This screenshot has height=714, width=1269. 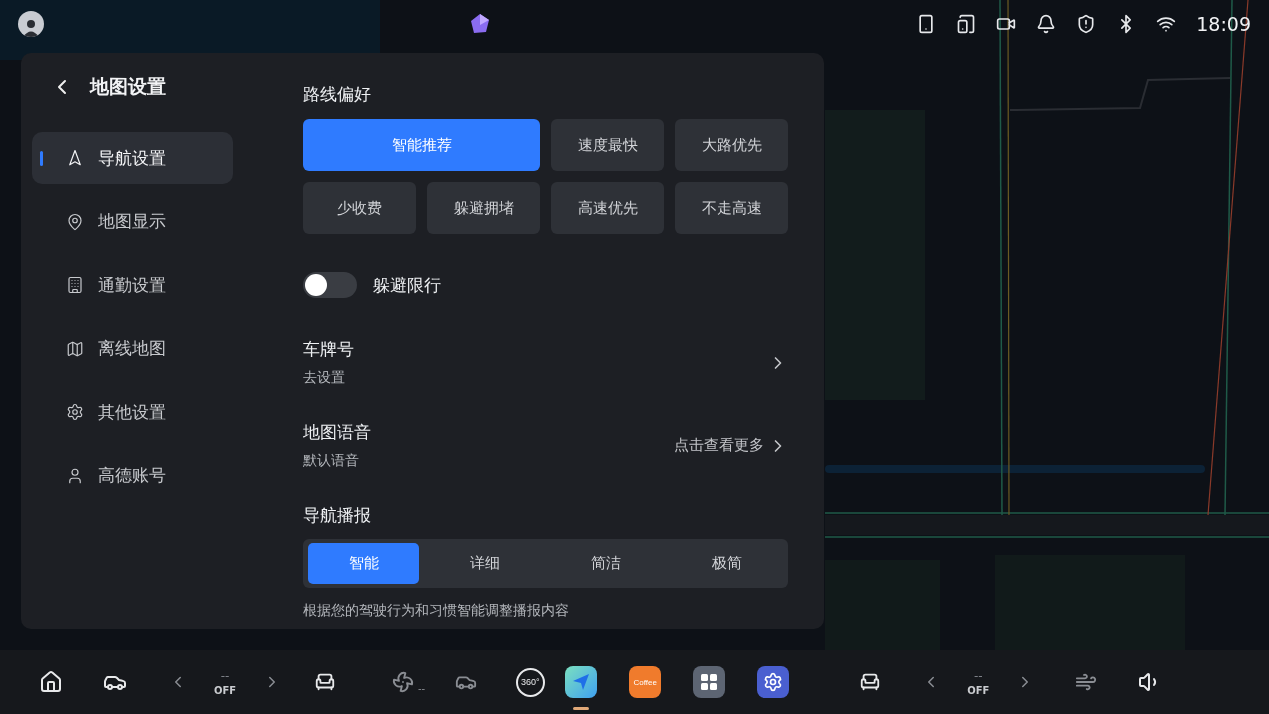 I want to click on camera-360-button: 360°, so click(x=530, y=682).